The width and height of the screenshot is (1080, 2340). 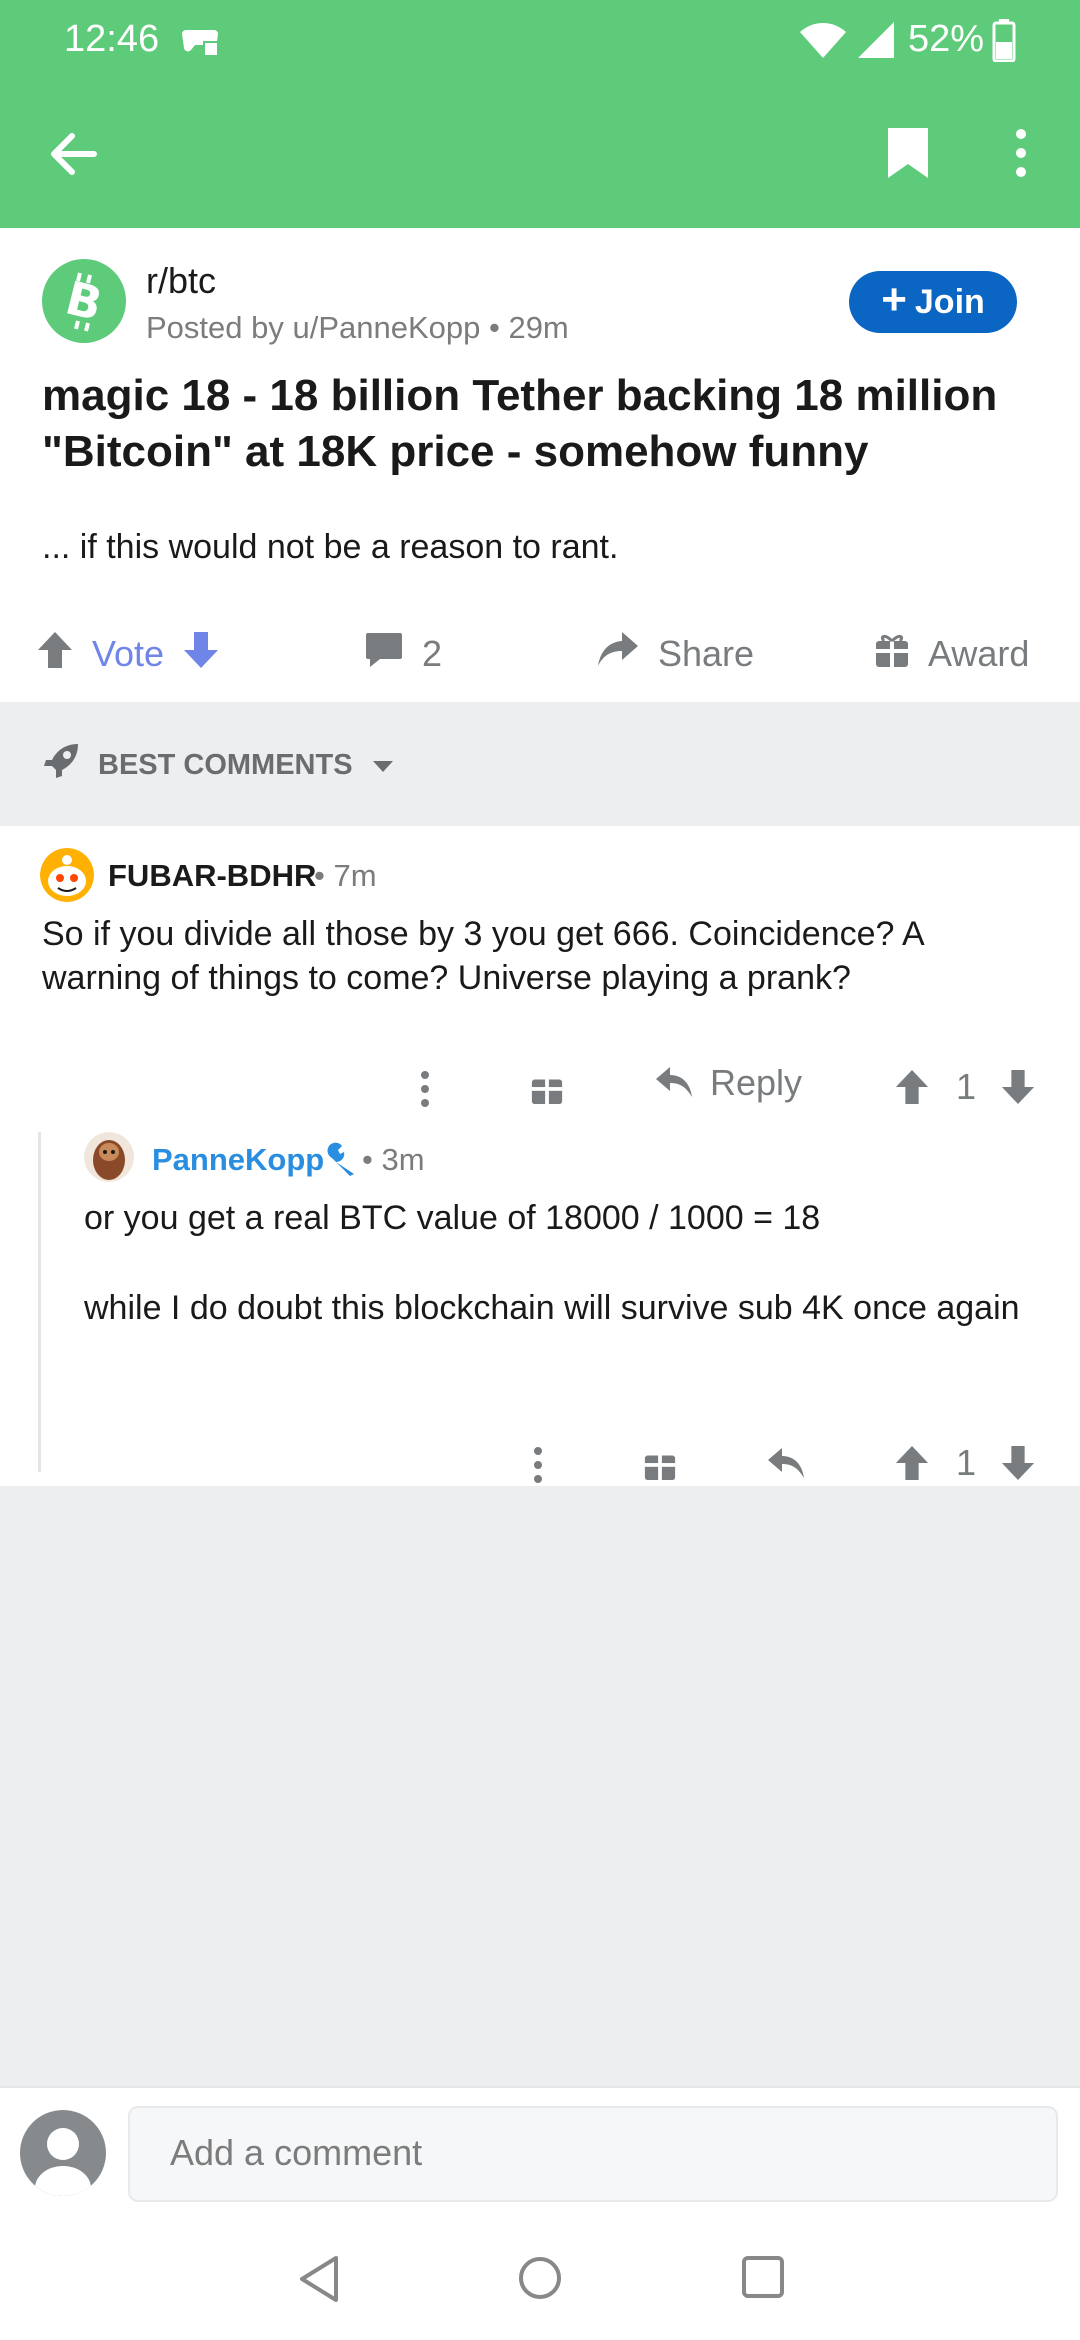 I want to click on back-arrow-icon, so click(x=72, y=156).